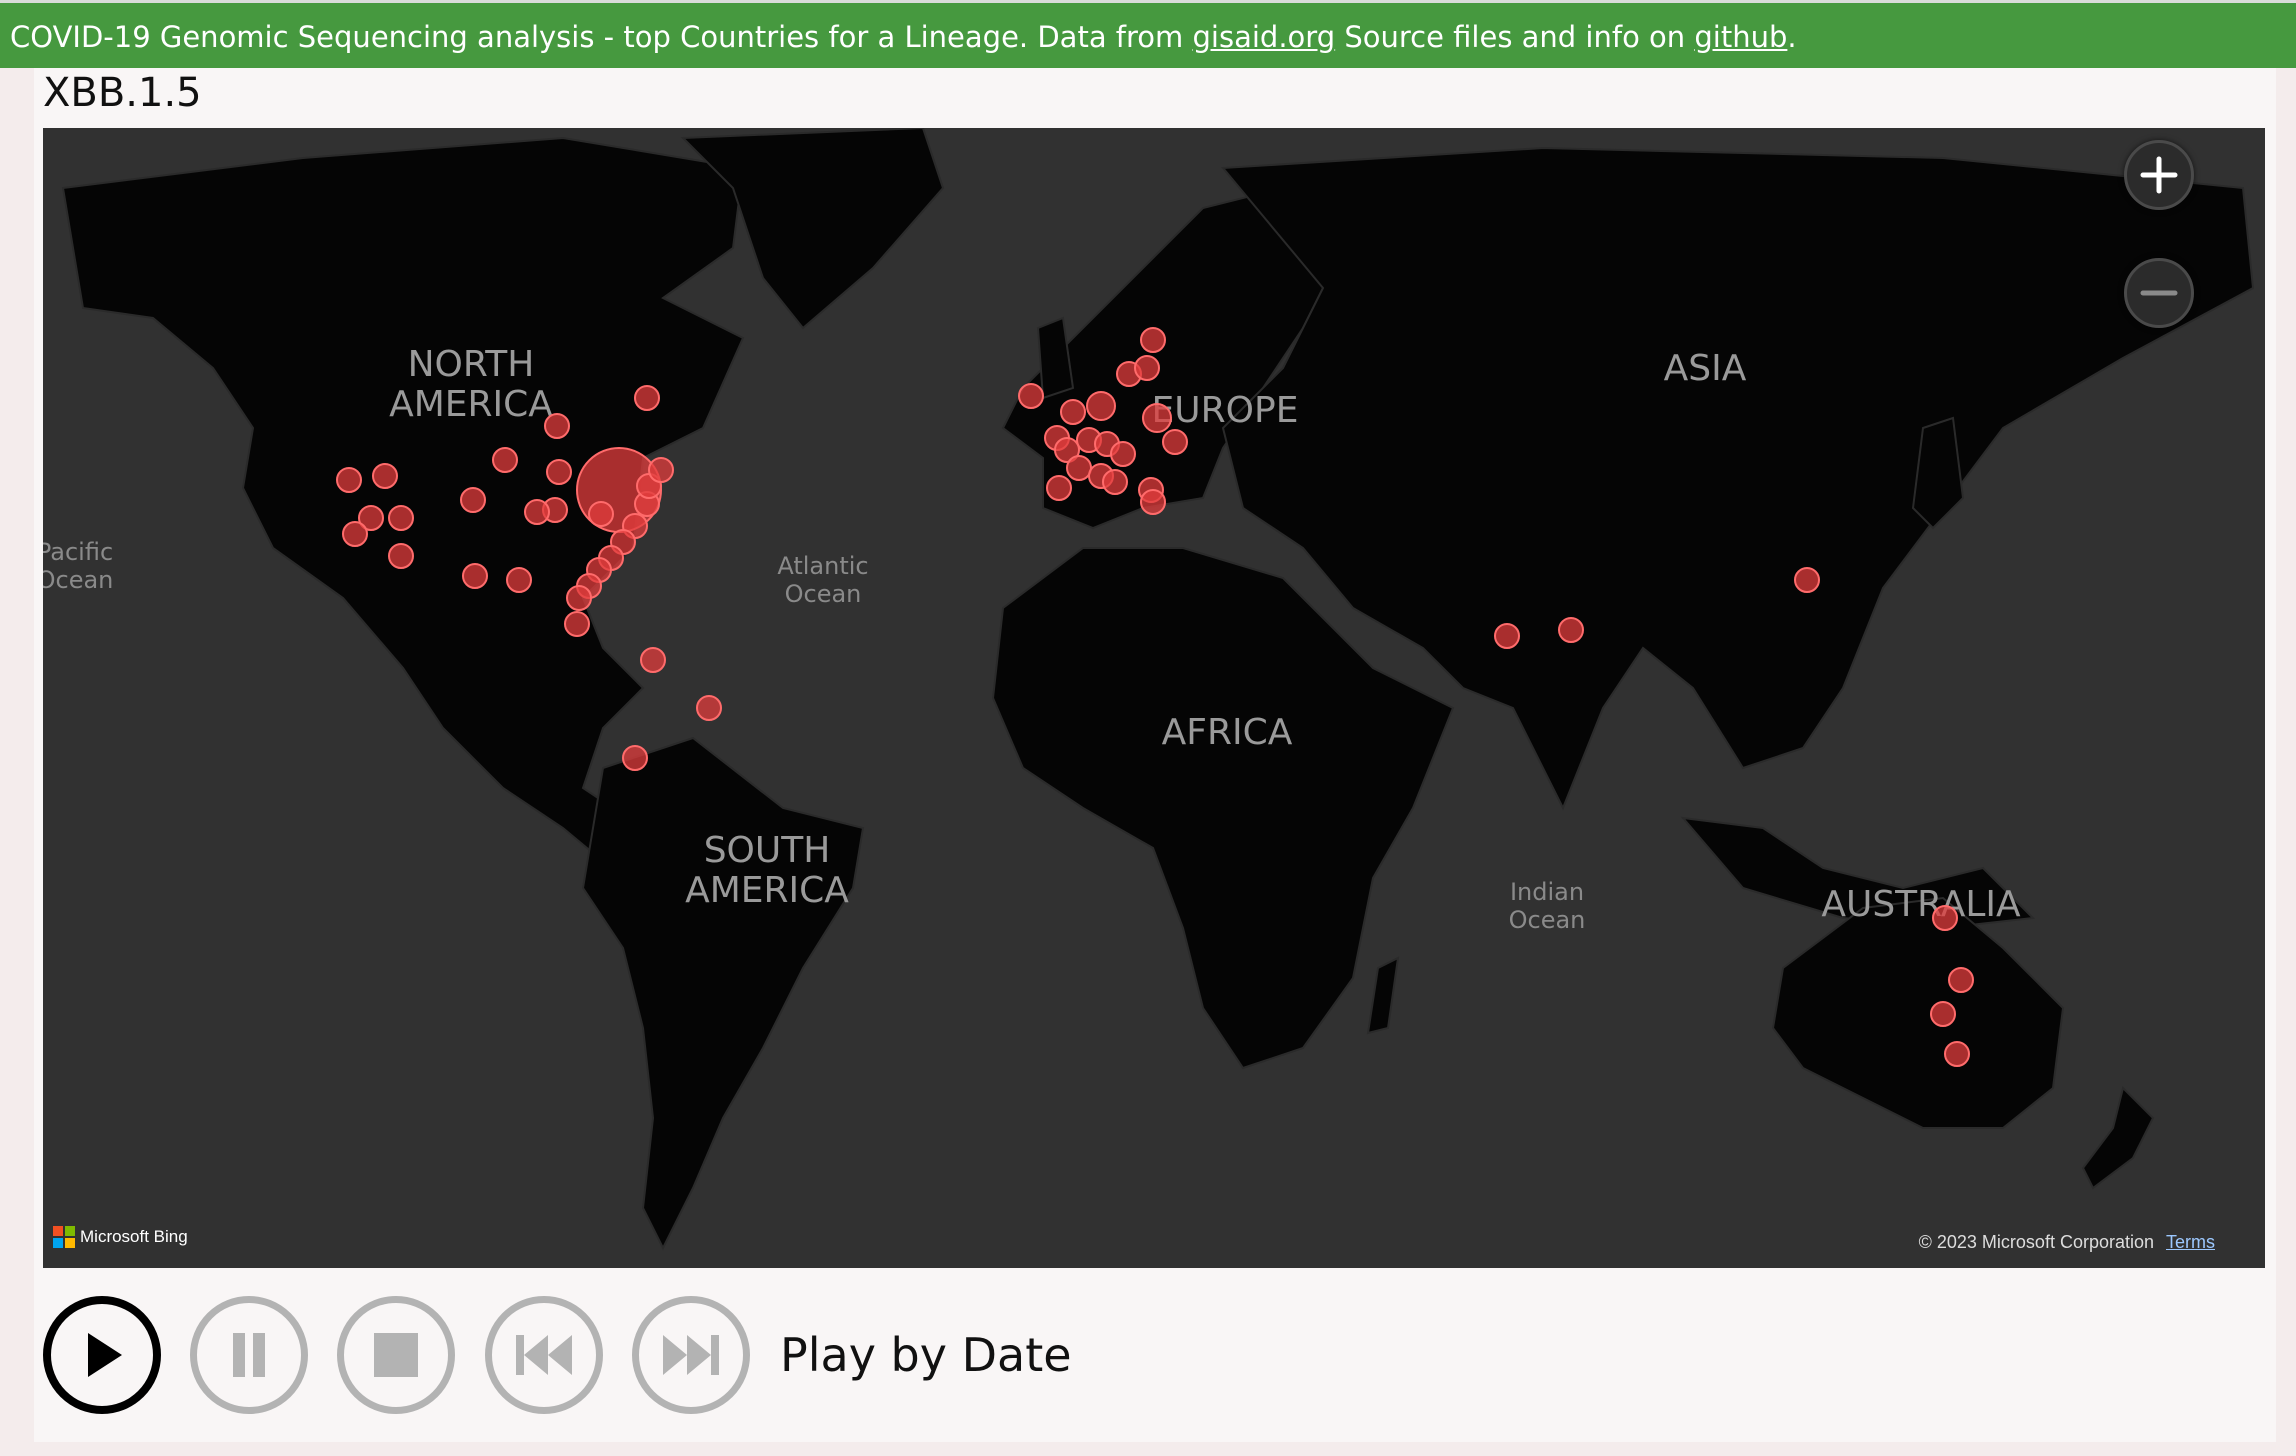 The image size is (2296, 1456). Describe the element at coordinates (1055, 358) in the screenshot. I see `landmass-uk` at that location.